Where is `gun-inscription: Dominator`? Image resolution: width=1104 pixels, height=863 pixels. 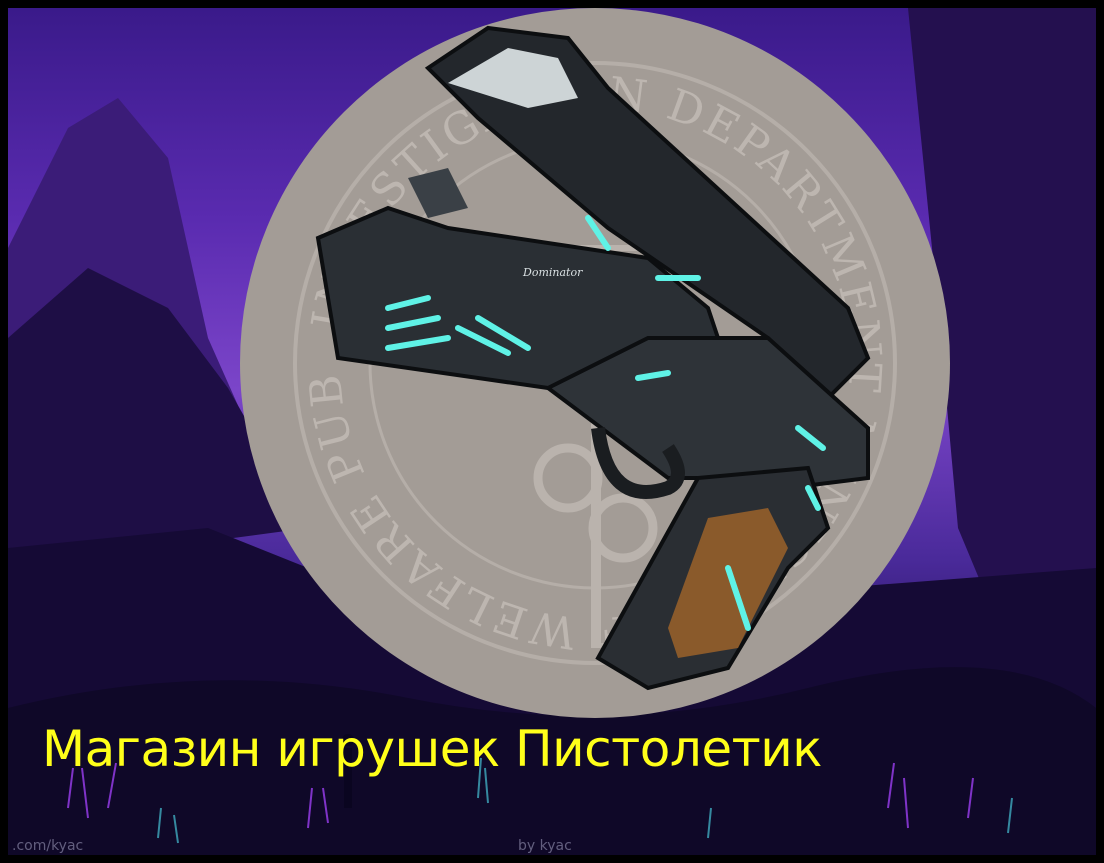 gun-inscription: Dominator is located at coordinates (552, 272).